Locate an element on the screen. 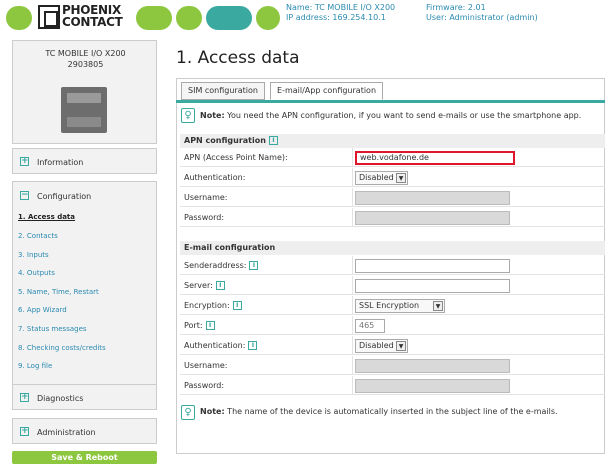  row-apn: APN (Access Point Name): web.vodafone.de is located at coordinates (392, 157).